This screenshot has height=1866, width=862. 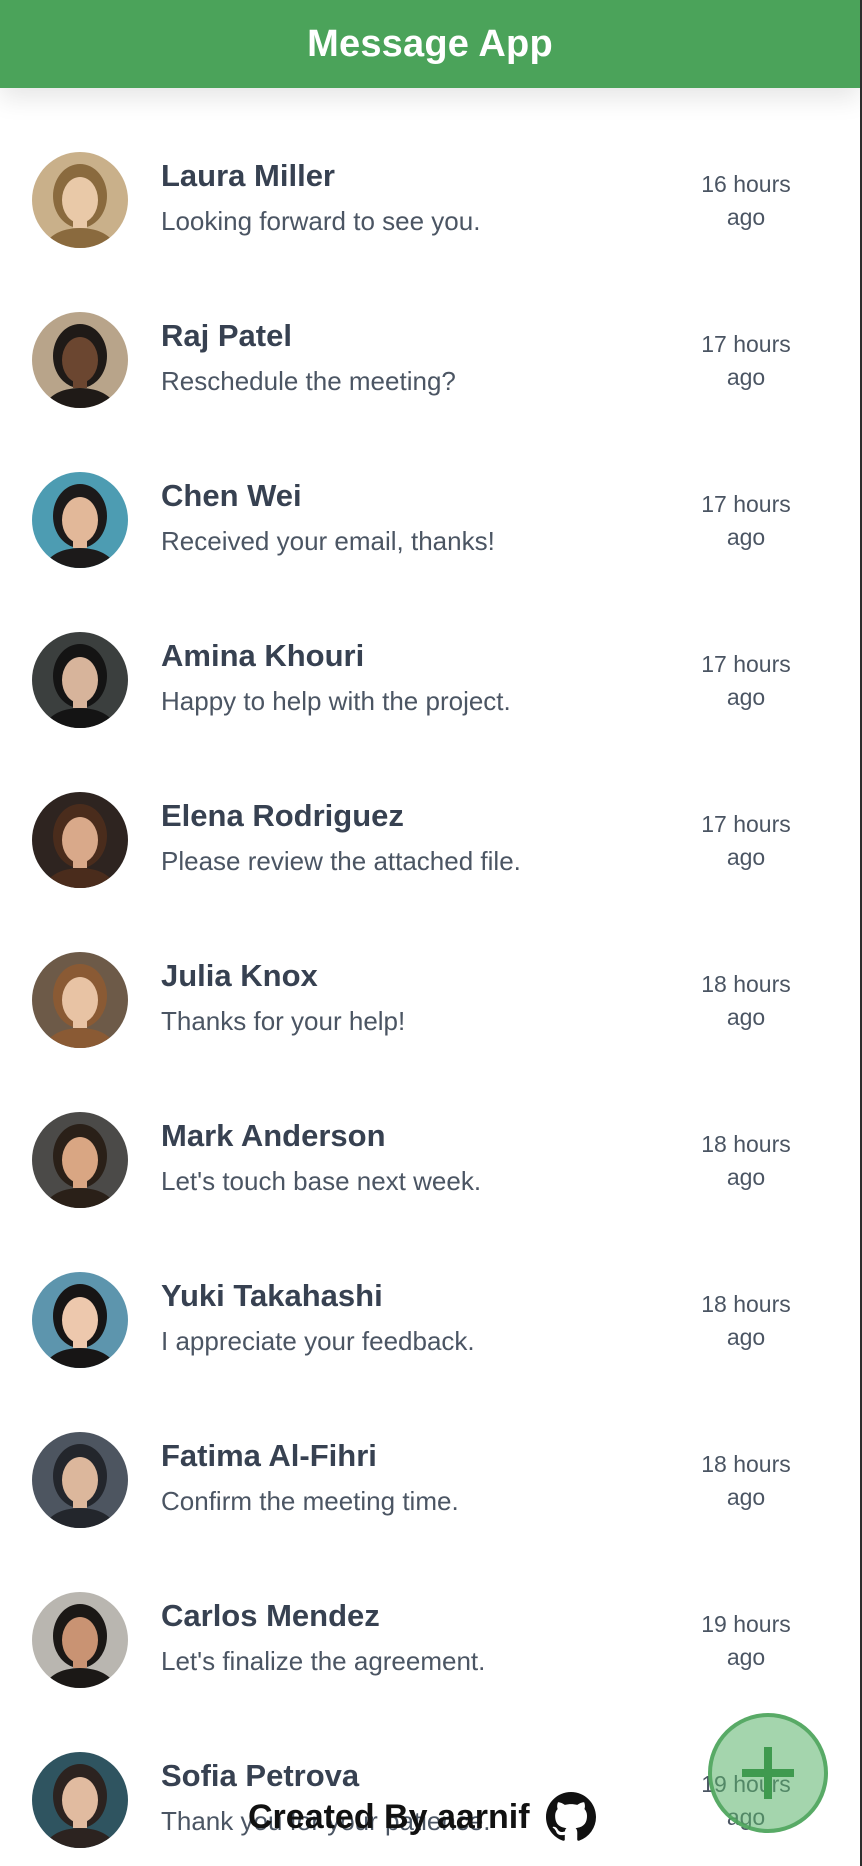 What do you see at coordinates (341, 861) in the screenshot?
I see `message-preview: Please review the attached file.` at bounding box center [341, 861].